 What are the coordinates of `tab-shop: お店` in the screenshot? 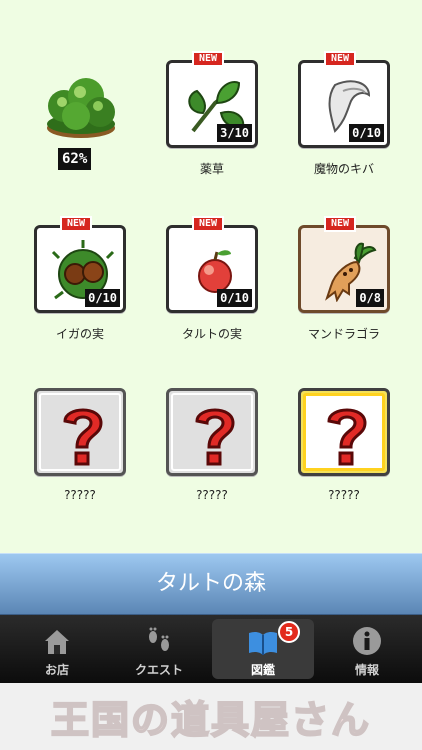 It's located at (57, 649).